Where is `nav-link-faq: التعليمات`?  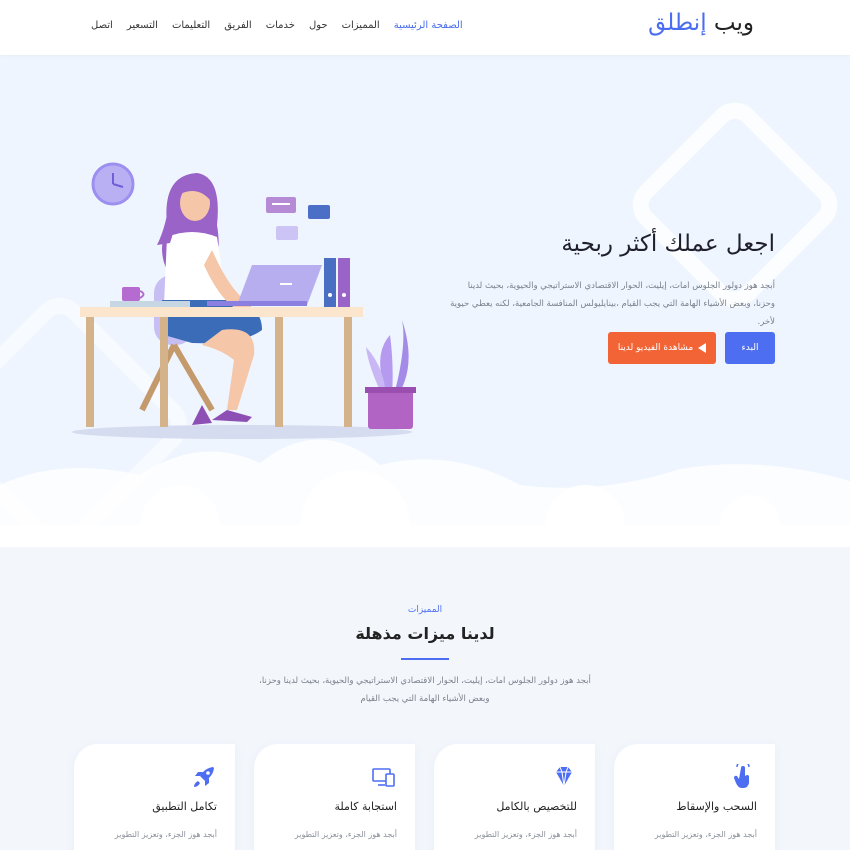
nav-link-faq: التعليمات is located at coordinates (191, 25).